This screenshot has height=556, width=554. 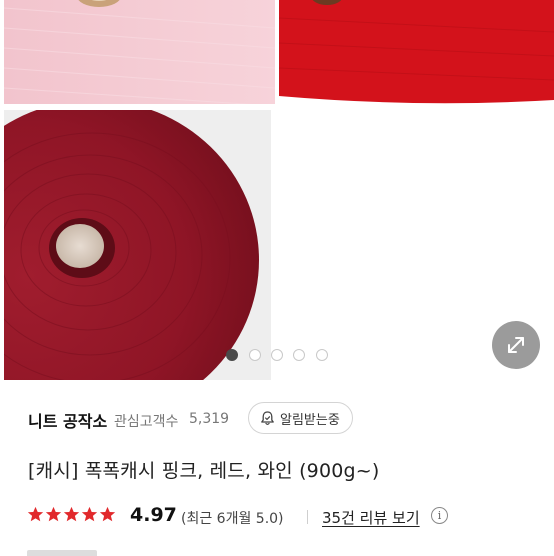 I want to click on store-info-row: 니트 공작소 관심고객수 5,319 알림받는중, so click(x=278, y=419).